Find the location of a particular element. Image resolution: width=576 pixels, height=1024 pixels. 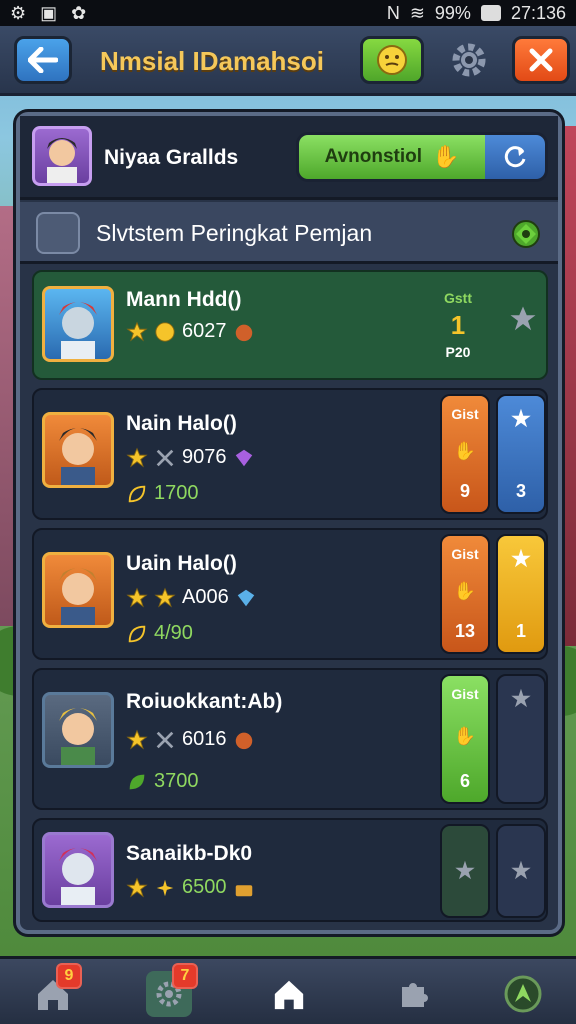

nav-settings: 7 is located at coordinates (172, 990).